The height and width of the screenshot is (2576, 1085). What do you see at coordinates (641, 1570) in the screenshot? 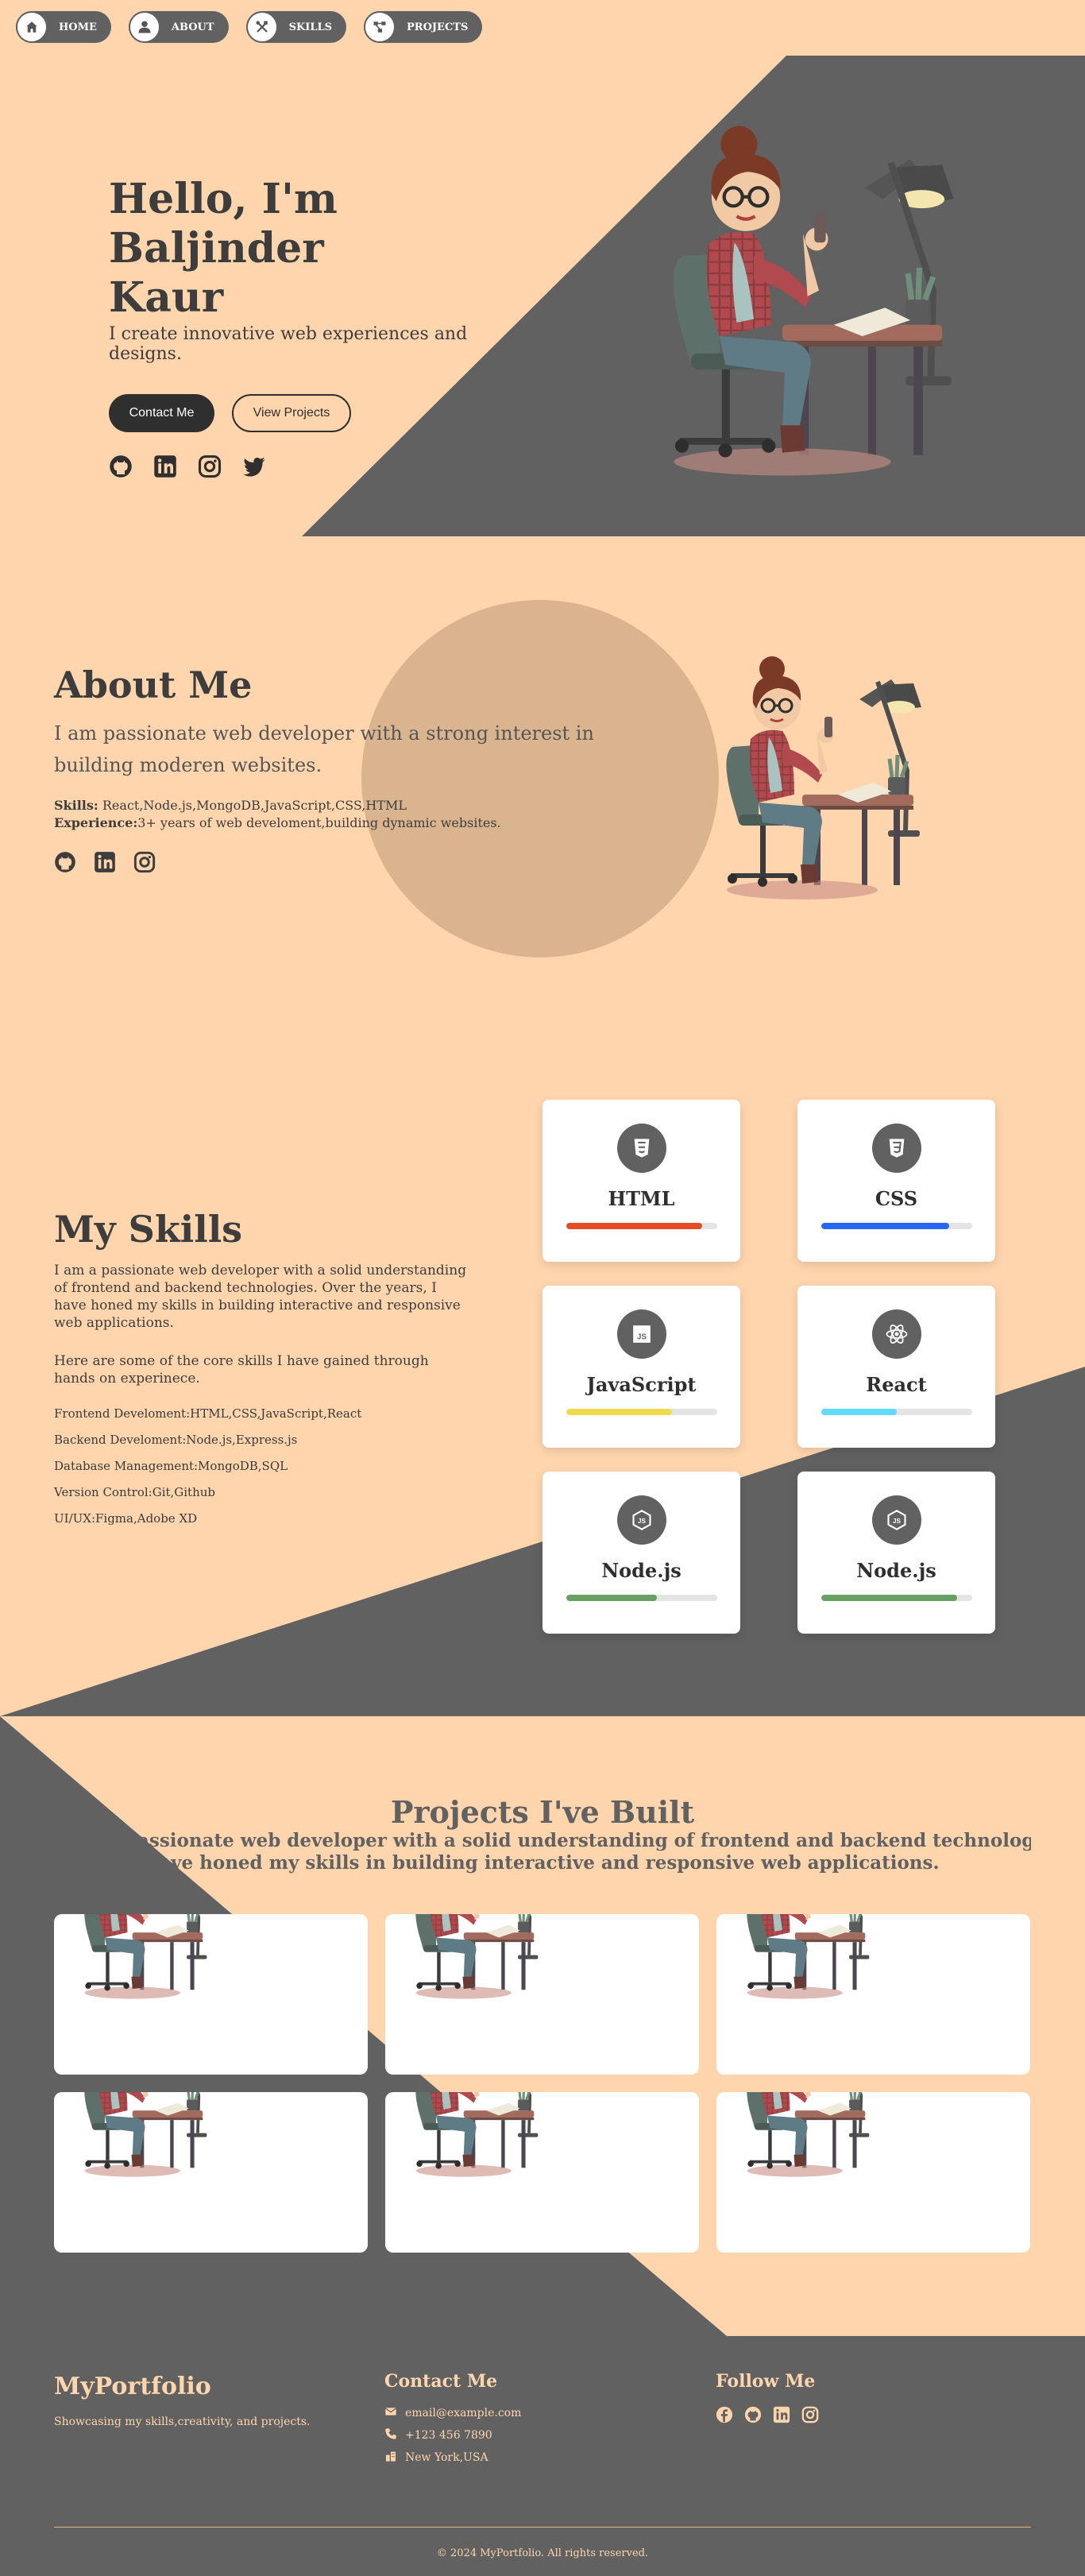
I see `skill-card-title: Node.js` at bounding box center [641, 1570].